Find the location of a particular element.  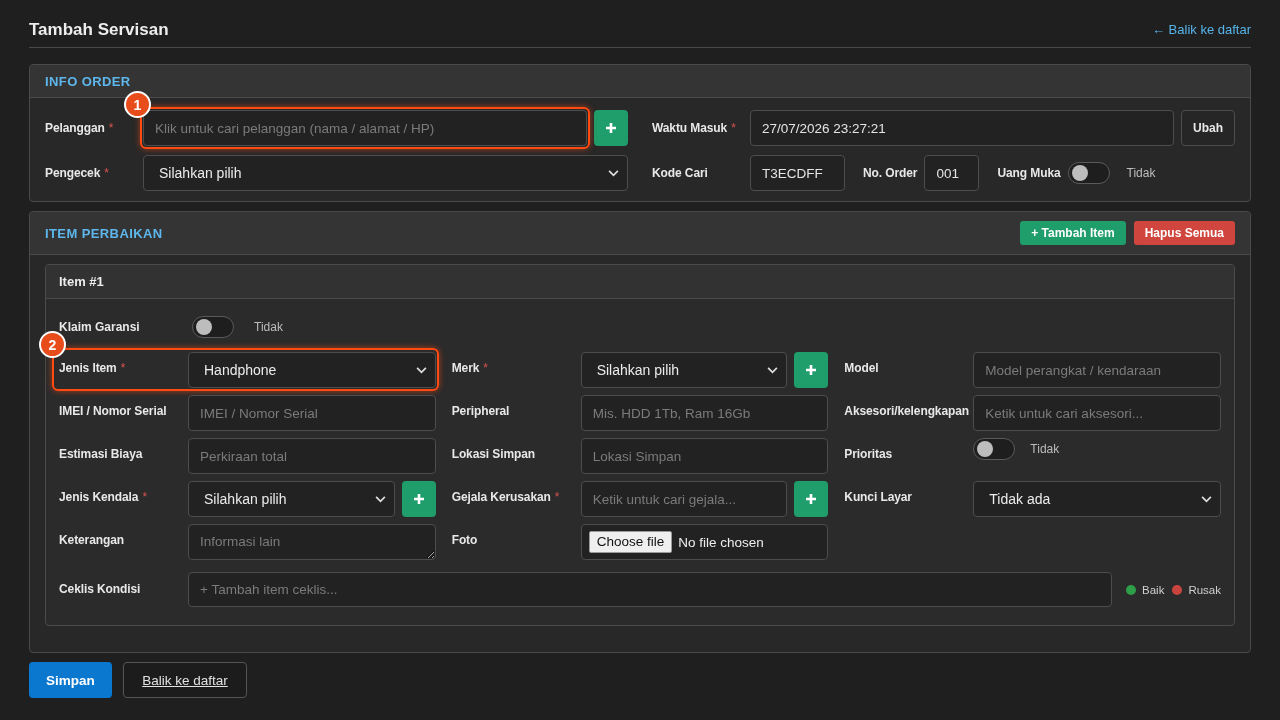

field-label: Keterangan is located at coordinates (92, 540).